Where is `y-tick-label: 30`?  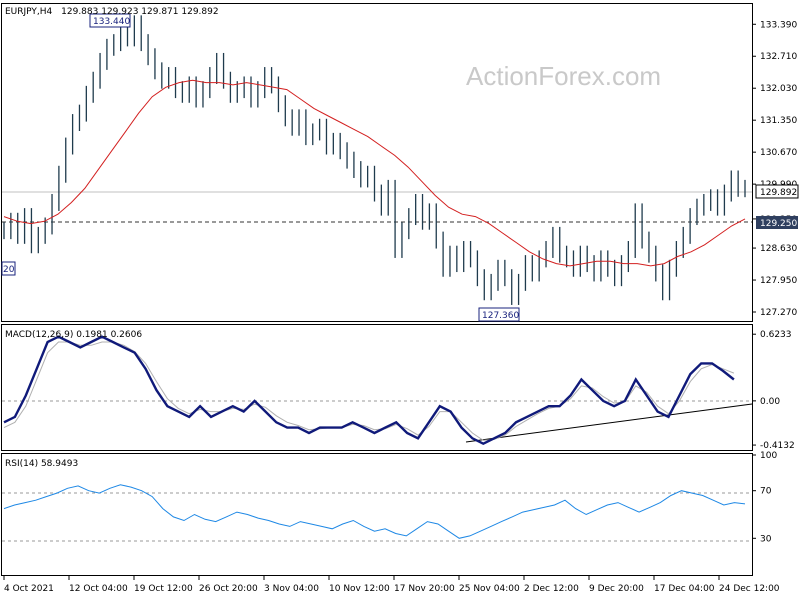 y-tick-label: 30 is located at coordinates (766, 539).